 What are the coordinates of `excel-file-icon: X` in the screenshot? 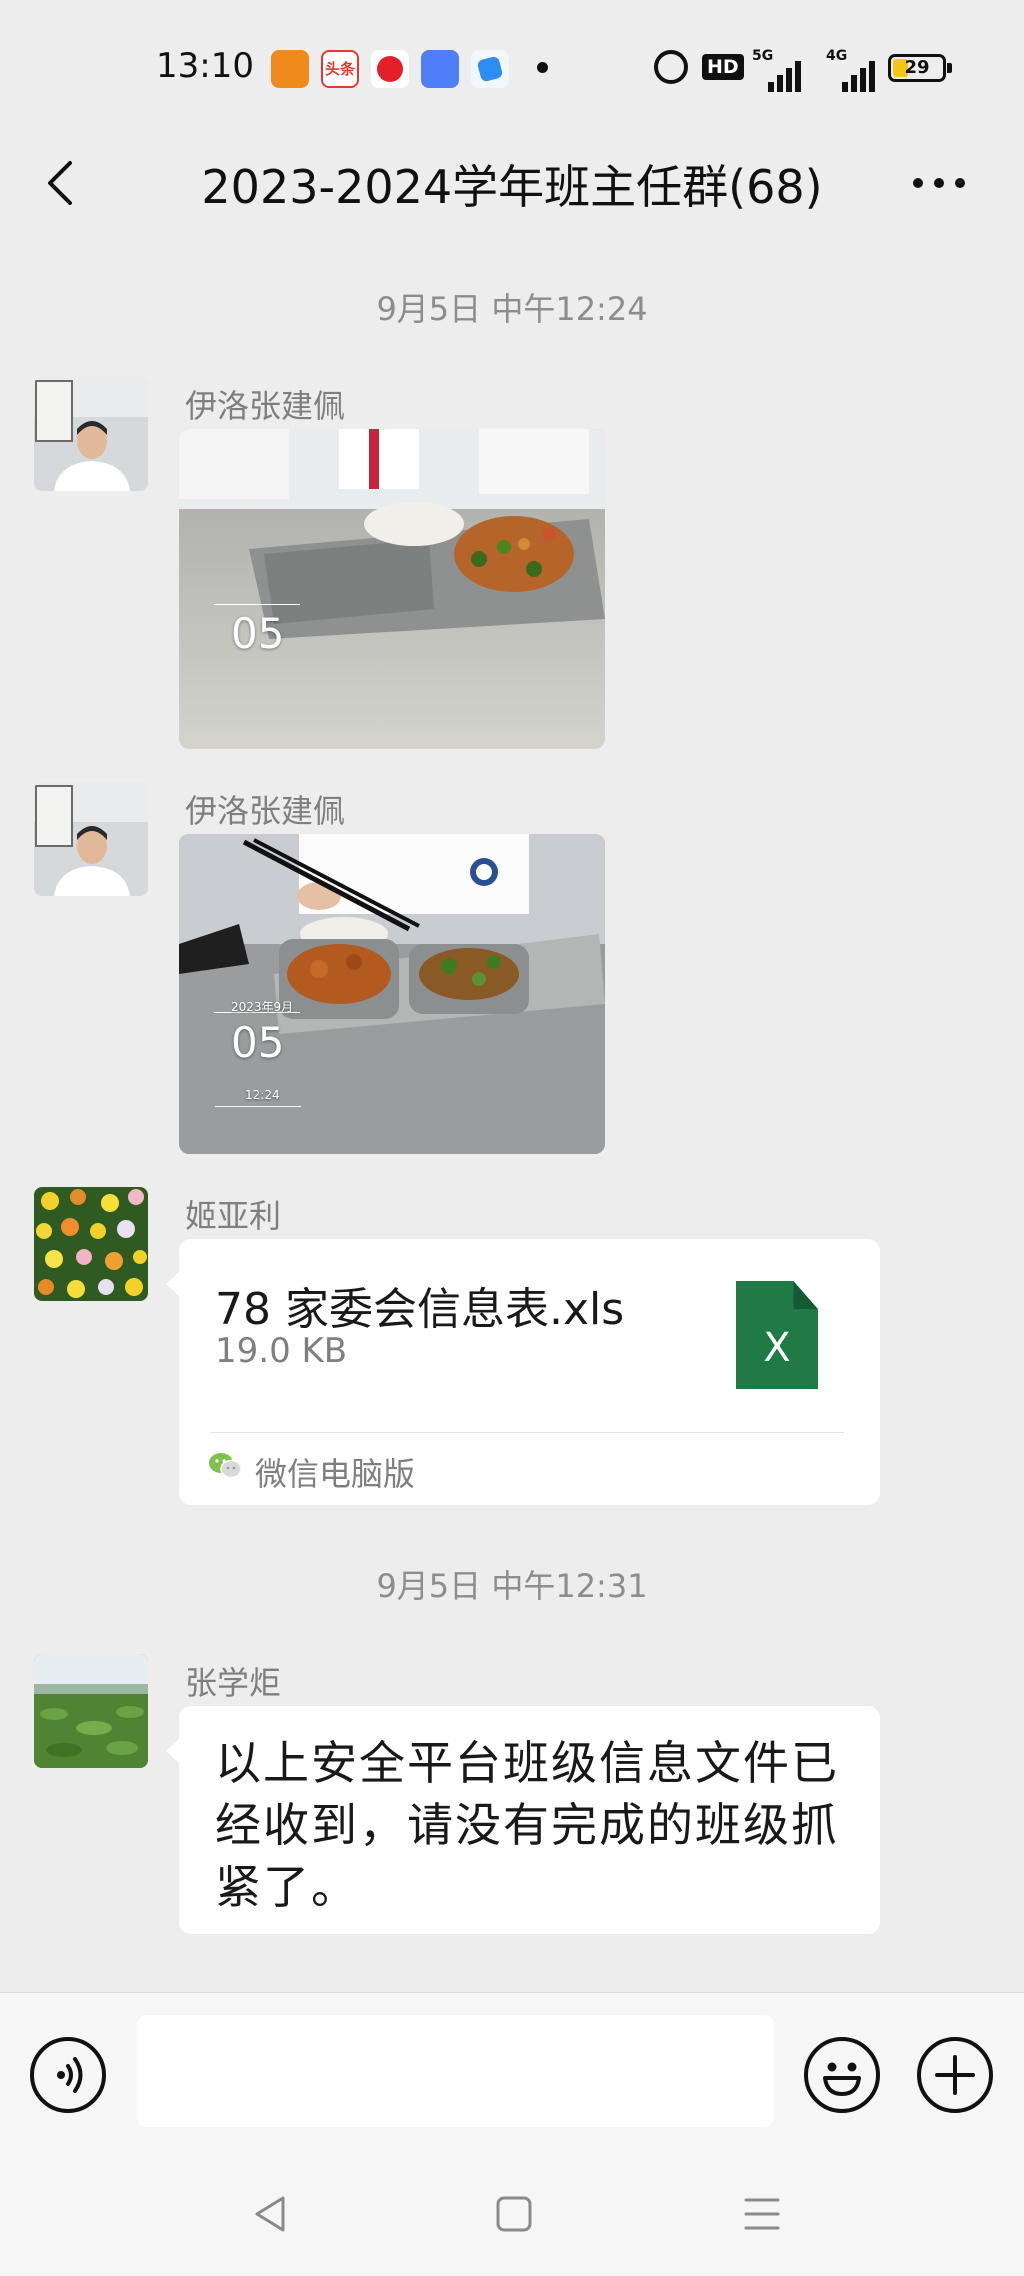 It's located at (777, 1335).